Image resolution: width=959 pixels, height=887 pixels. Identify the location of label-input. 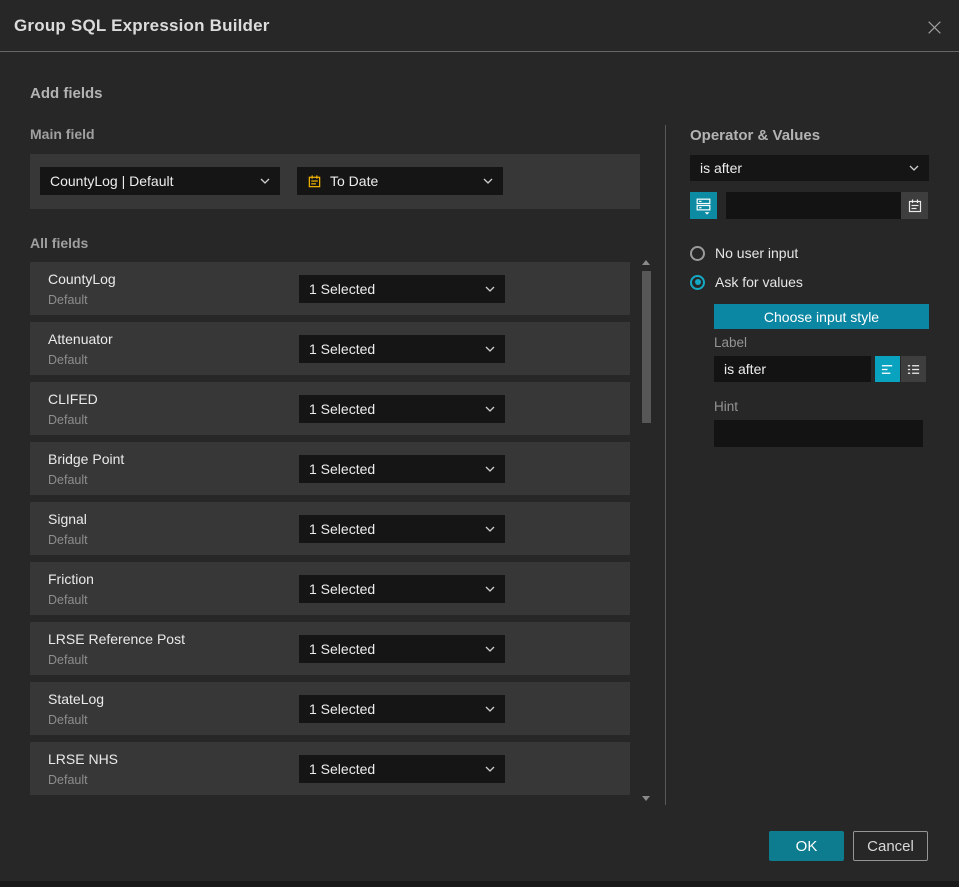
(792, 369).